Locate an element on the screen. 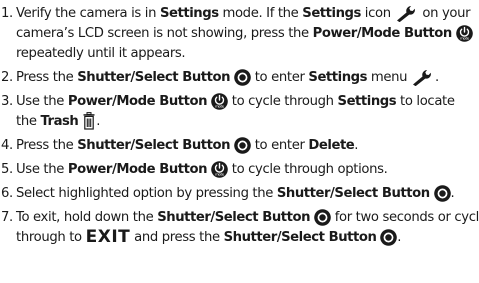  step-text: the is located at coordinates (28, 121).